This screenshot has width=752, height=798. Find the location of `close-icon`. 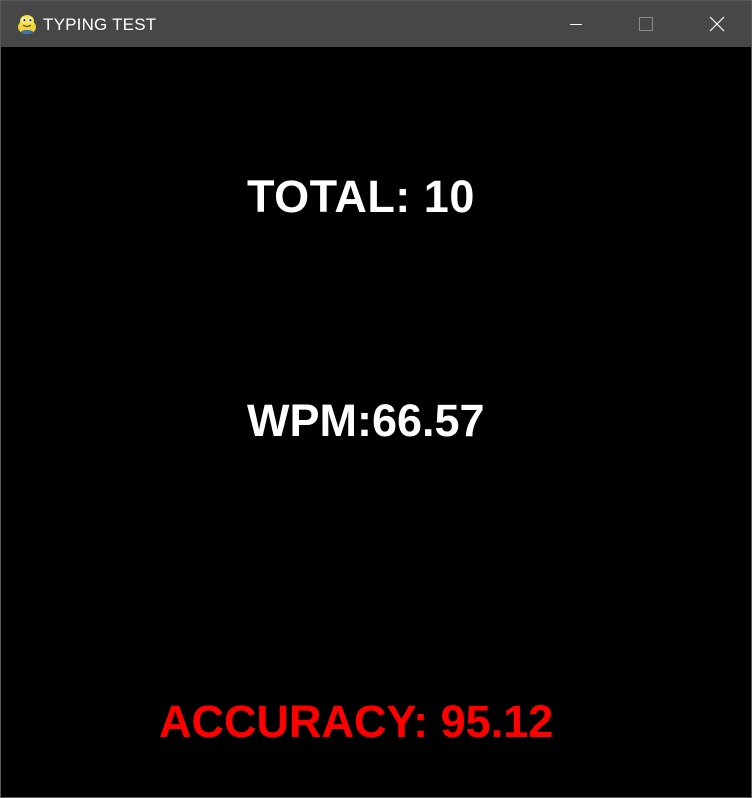

close-icon is located at coordinates (717, 24).